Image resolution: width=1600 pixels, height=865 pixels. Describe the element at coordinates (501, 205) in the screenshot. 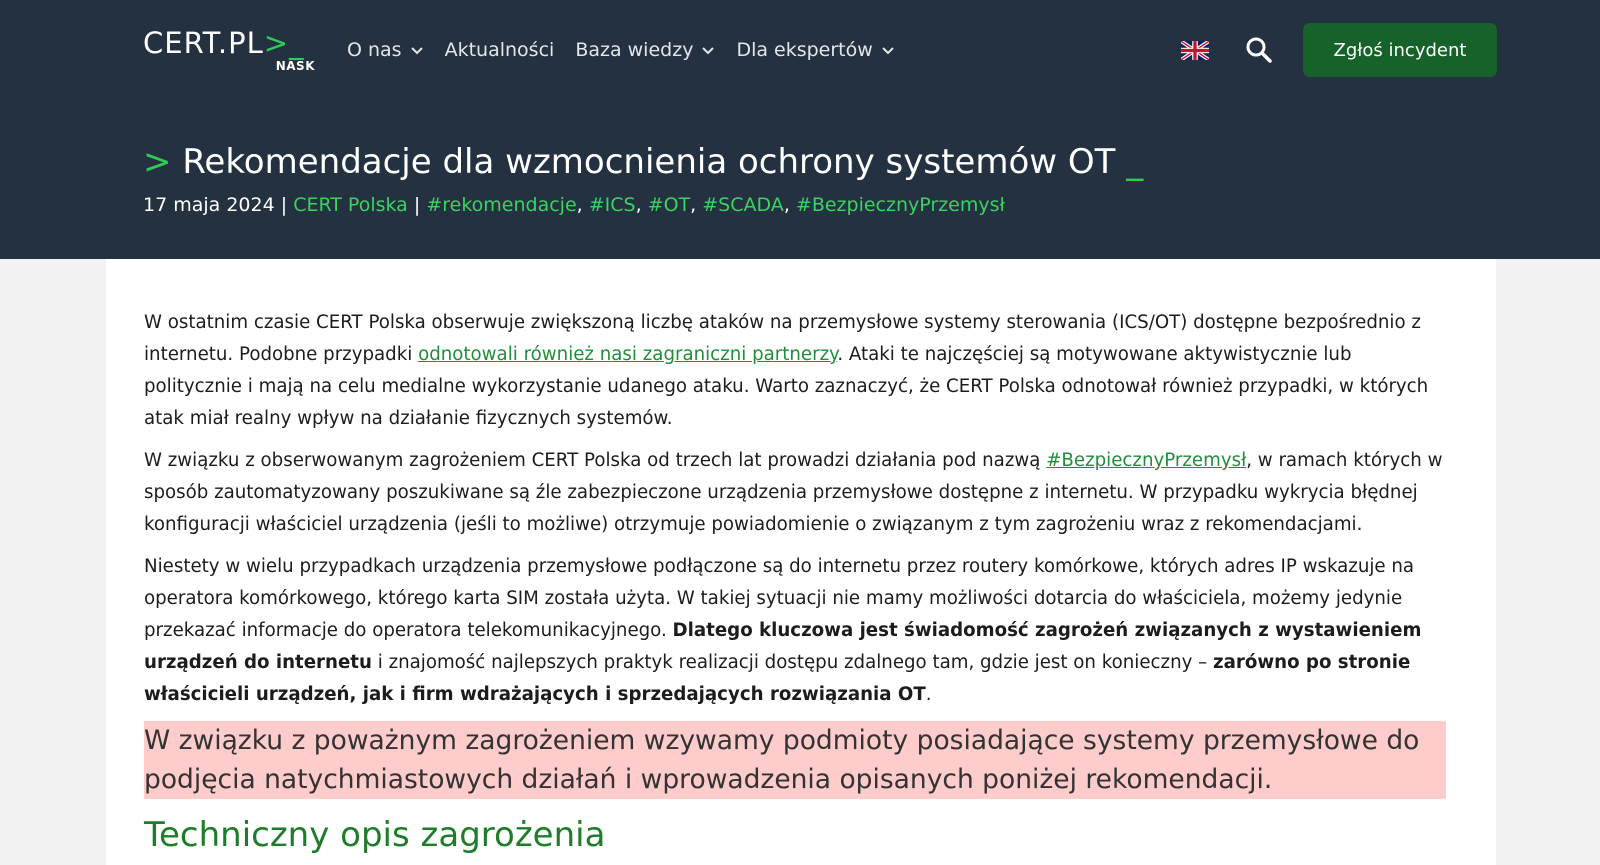

I see `tag-link: #rekomendacje` at that location.